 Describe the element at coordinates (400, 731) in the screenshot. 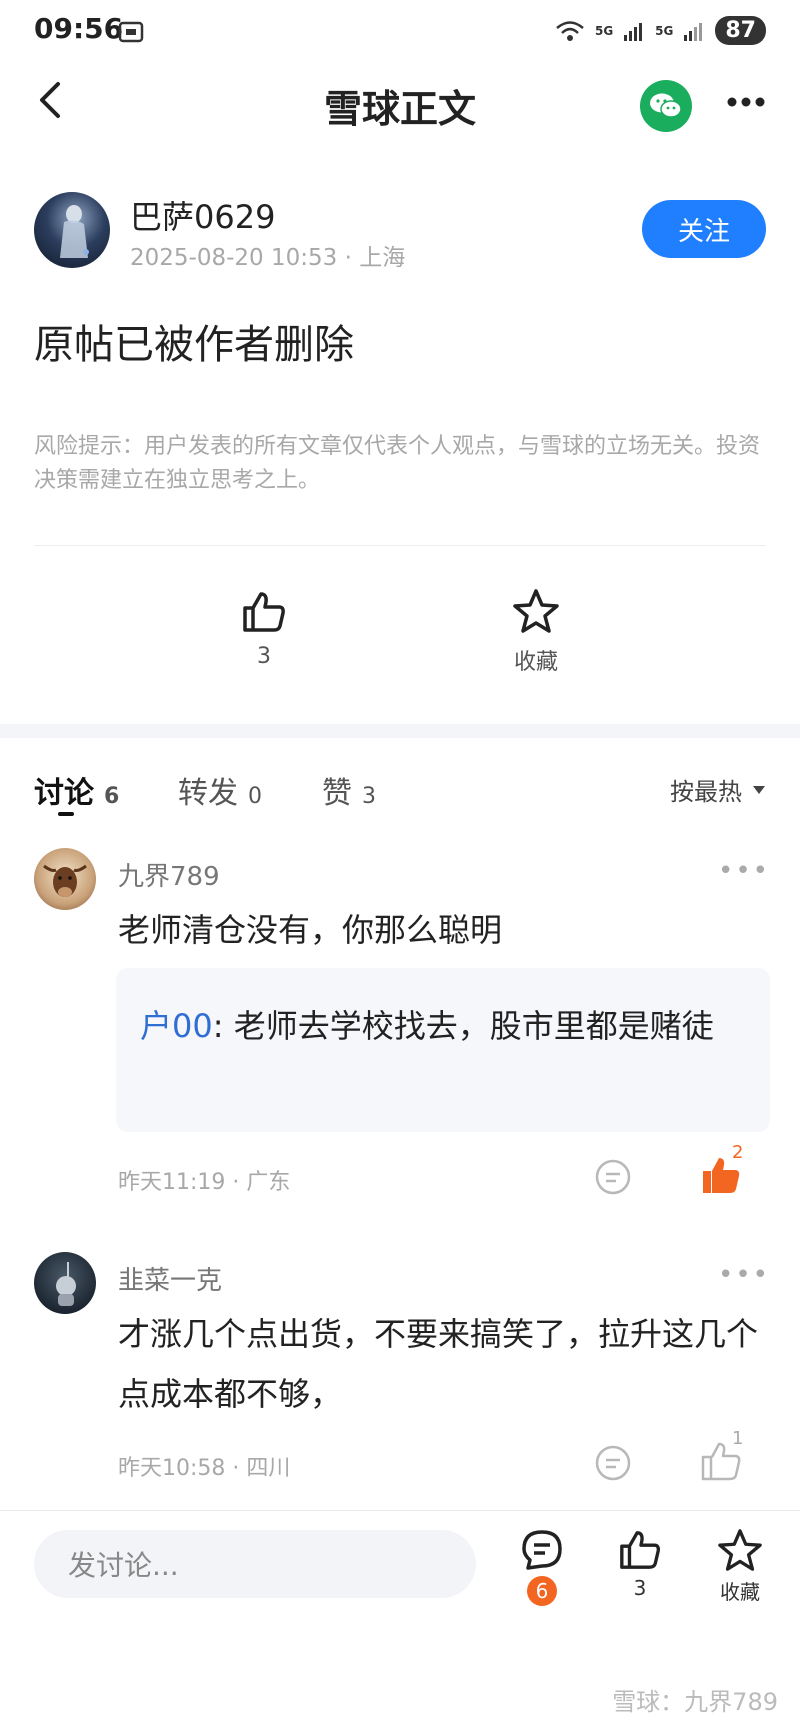

I see `section-separator` at that location.